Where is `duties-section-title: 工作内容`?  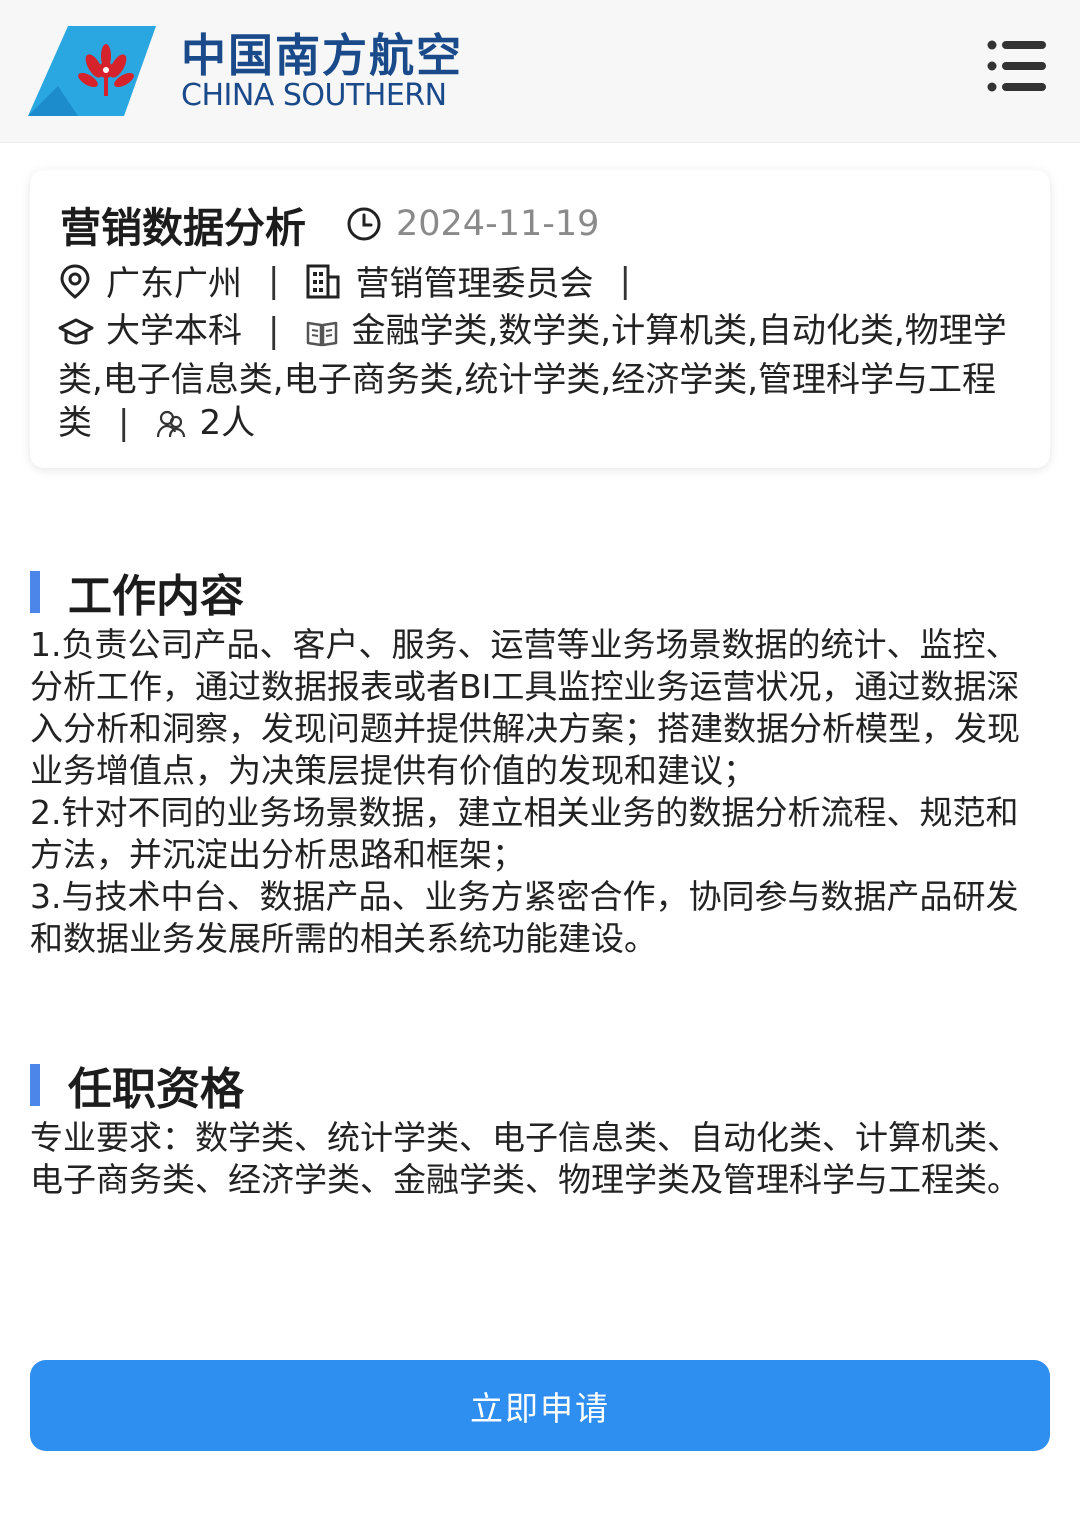
duties-section-title: 工作内容 is located at coordinates (137, 592).